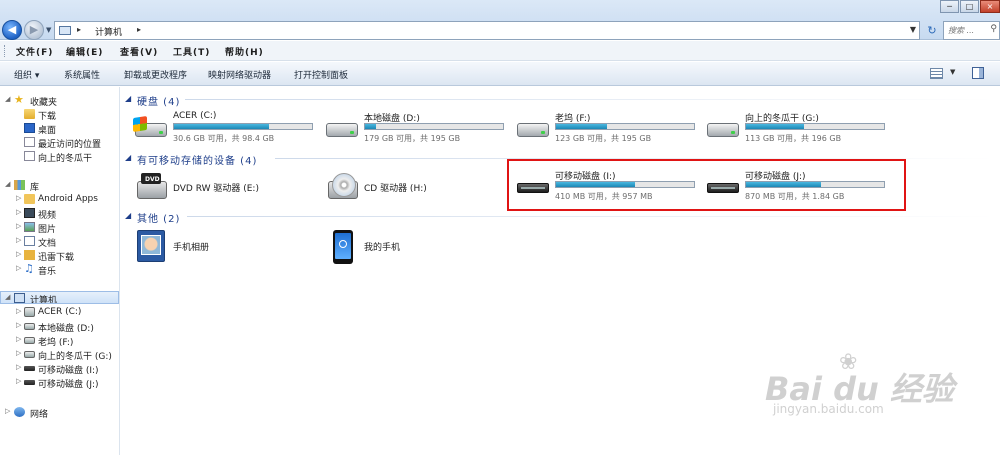 This screenshot has width=1000, height=455. I want to click on drive-tile-f: 老坞 (F:) 123 GB 可用，共 195 GB, so click(607, 127).